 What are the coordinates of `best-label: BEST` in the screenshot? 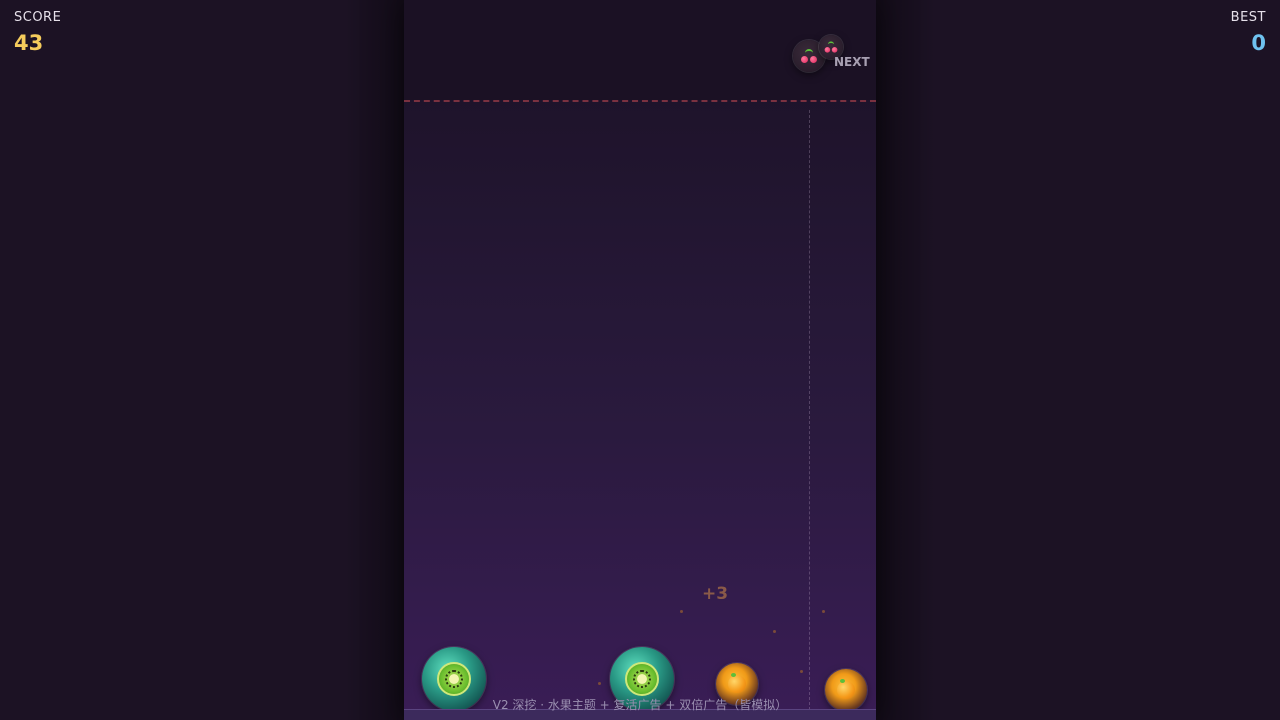 It's located at (1248, 17).